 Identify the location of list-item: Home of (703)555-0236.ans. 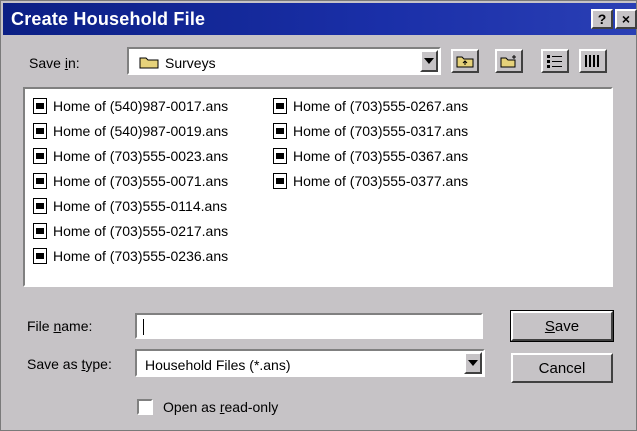
(130, 256).